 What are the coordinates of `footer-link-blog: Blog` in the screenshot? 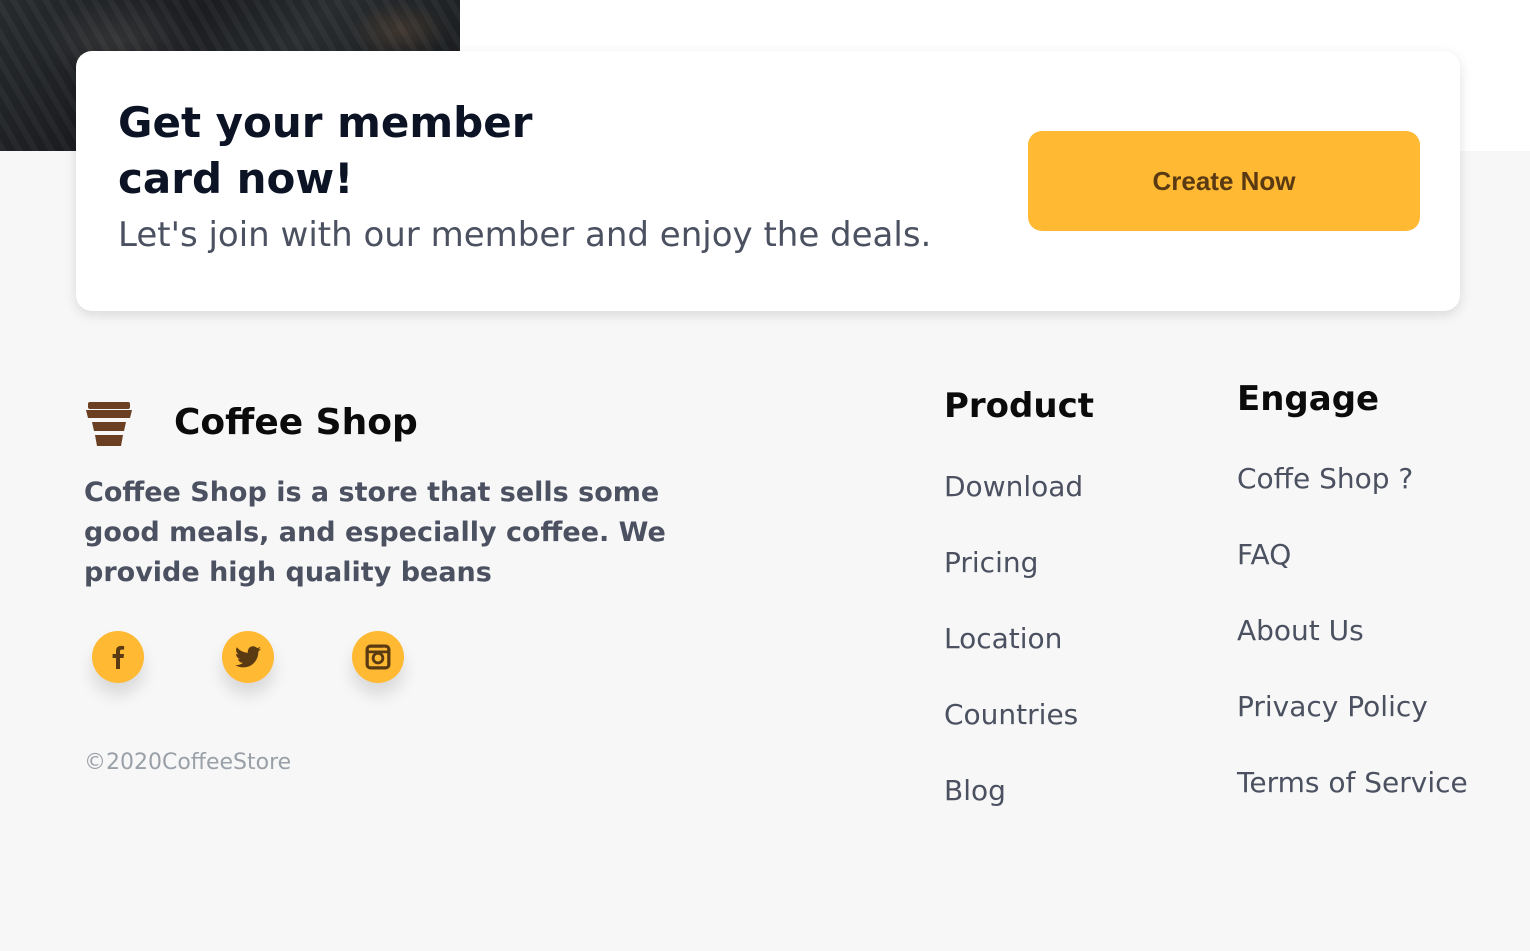 It's located at (975, 791).